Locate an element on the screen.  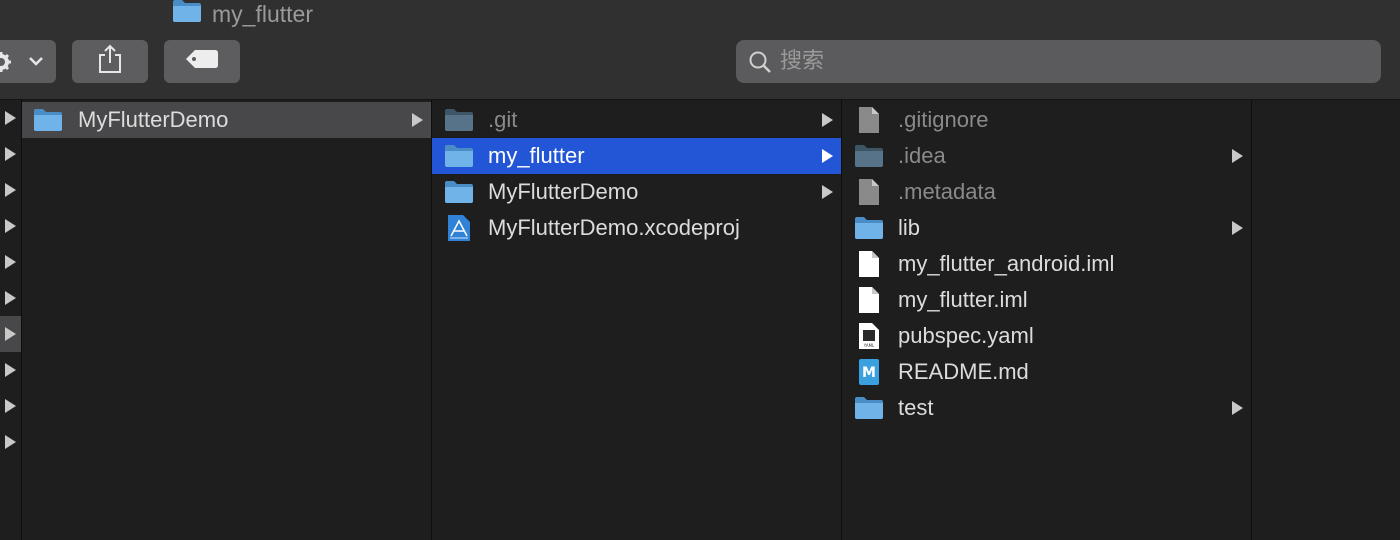
list-item: .idea is located at coordinates (1046, 156).